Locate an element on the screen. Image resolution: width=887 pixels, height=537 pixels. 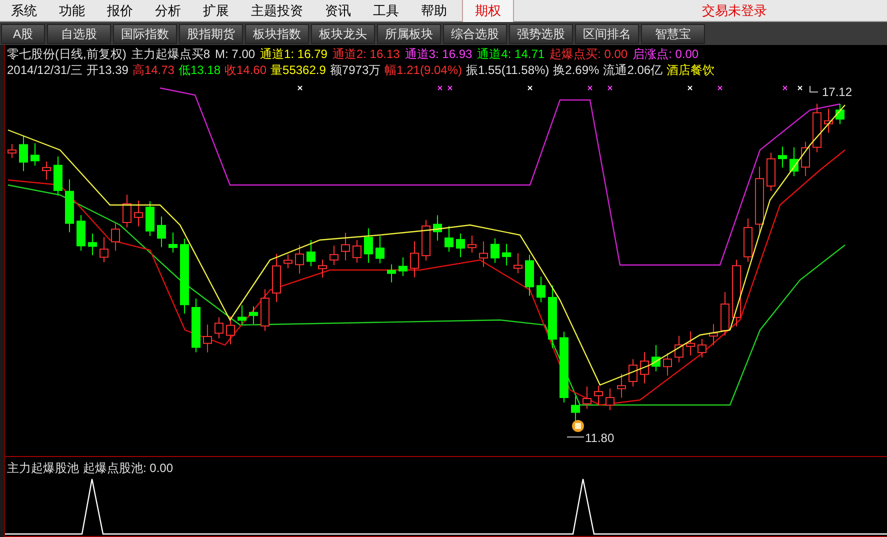
indicator-reading: 通道2: 16.13 is located at coordinates (366, 54).